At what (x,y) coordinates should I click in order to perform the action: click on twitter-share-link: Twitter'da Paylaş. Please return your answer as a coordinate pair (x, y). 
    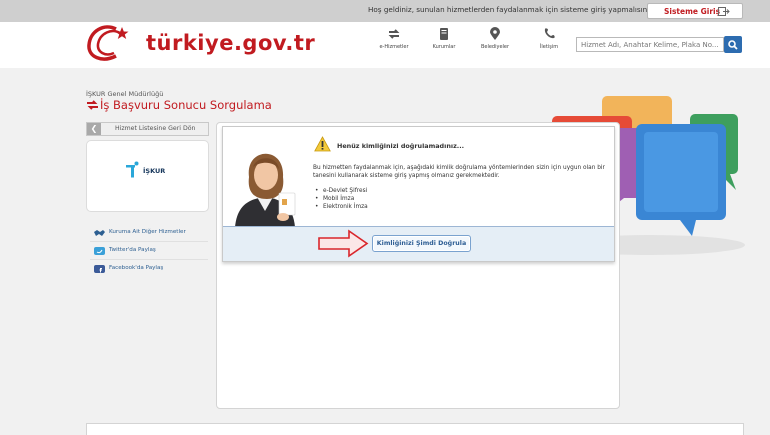
    Looking at the image, I should click on (151, 252).